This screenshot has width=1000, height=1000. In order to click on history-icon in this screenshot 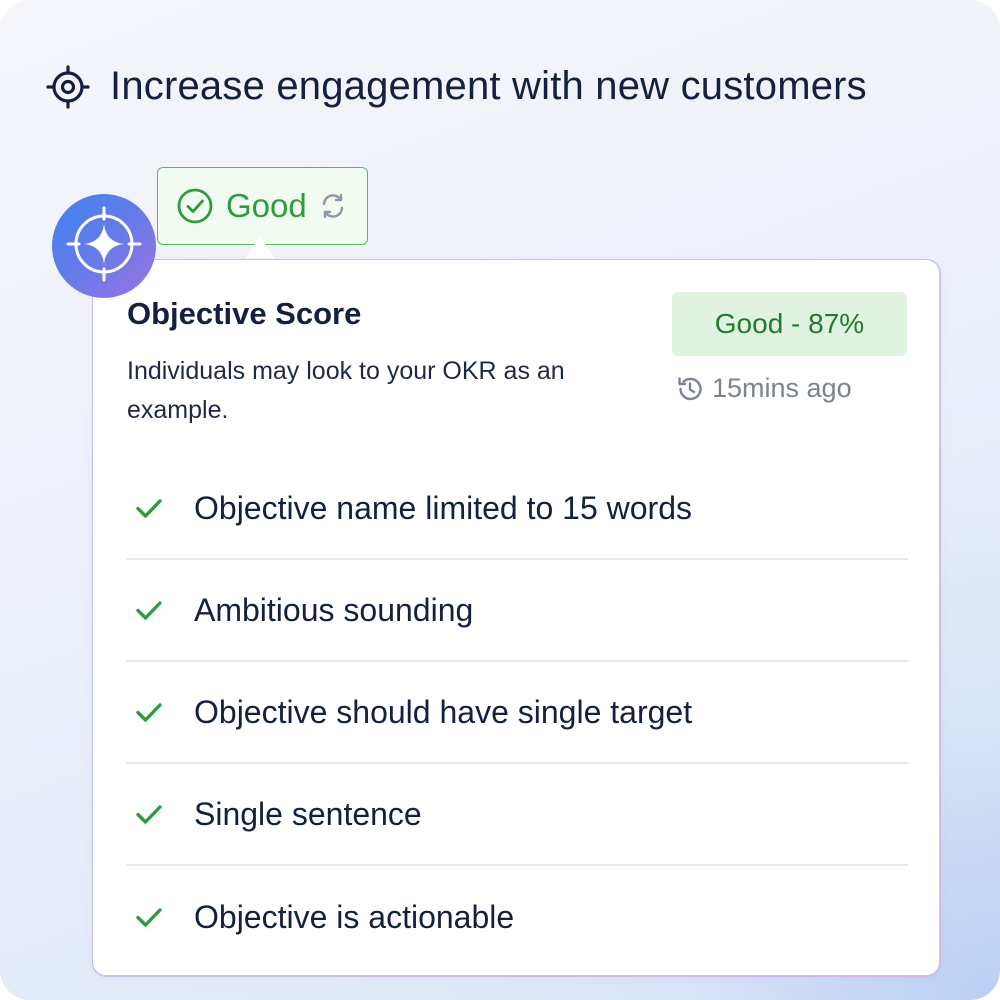, I will do `click(690, 389)`.